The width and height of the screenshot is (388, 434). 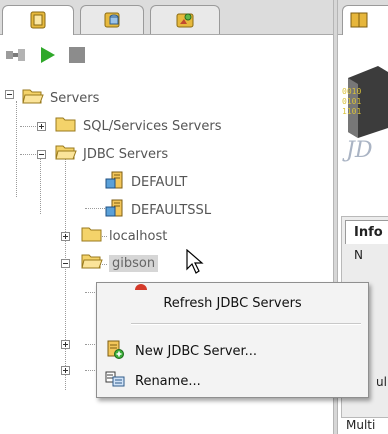 I want to click on details-tab-strip, so click(x=363, y=17).